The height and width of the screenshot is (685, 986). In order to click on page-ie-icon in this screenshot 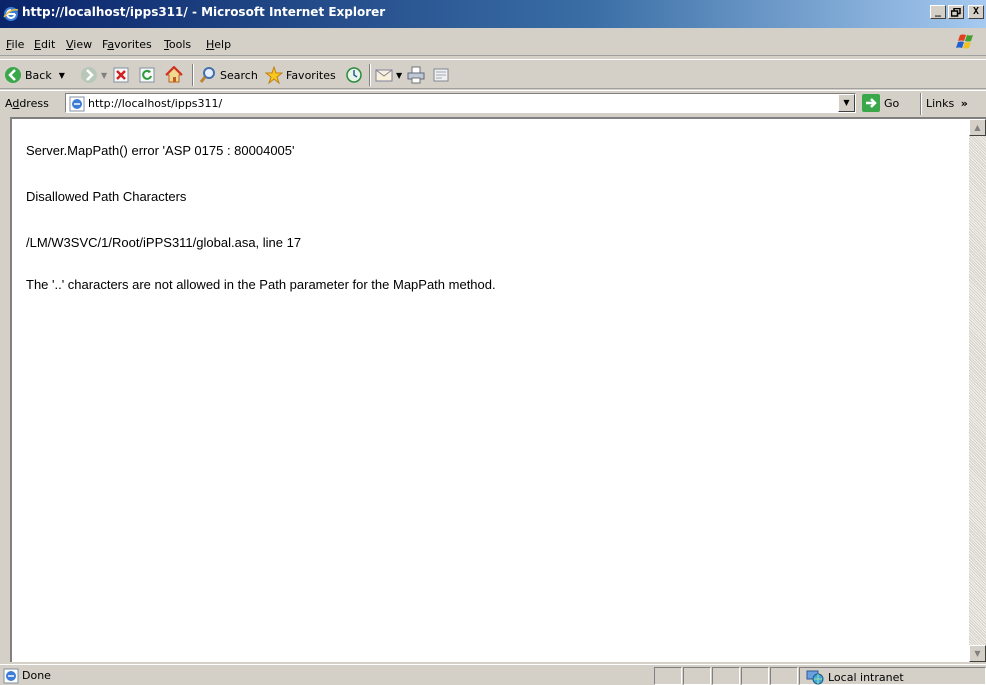, I will do `click(77, 104)`.